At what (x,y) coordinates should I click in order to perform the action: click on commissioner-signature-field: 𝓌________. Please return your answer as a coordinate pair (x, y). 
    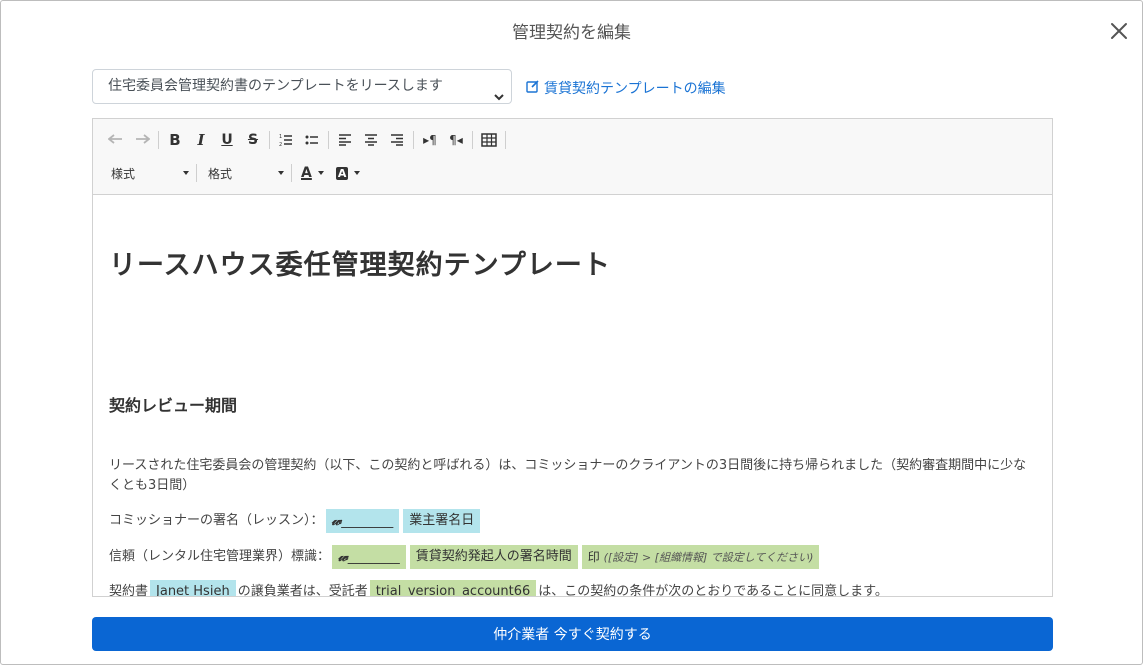
    Looking at the image, I should click on (362, 521).